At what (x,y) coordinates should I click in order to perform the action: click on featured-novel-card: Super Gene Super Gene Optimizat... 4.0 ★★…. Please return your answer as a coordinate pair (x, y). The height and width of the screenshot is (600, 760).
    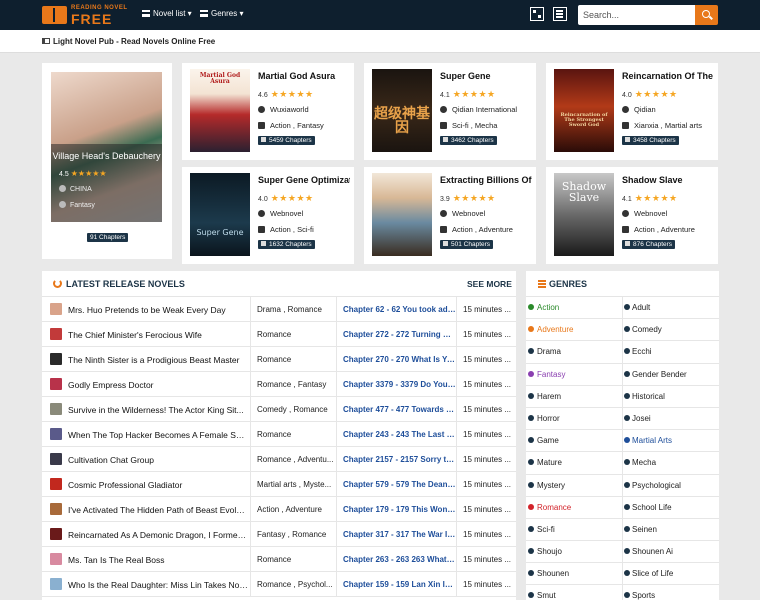
    Looking at the image, I should click on (268, 215).